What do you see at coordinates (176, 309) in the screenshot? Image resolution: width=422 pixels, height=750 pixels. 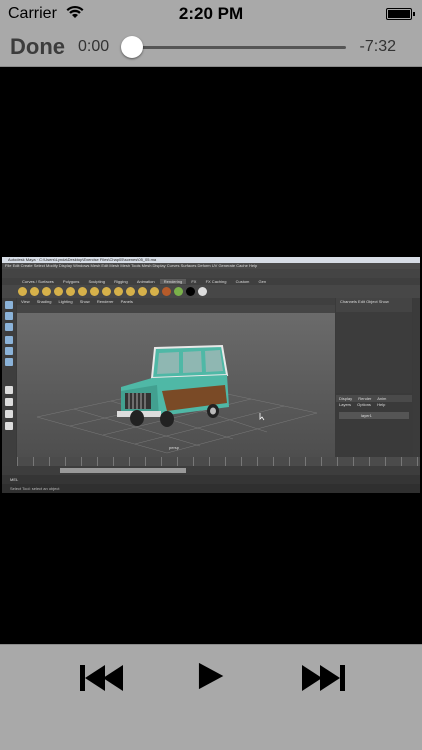 I see `viewport-toolbar` at bounding box center [176, 309].